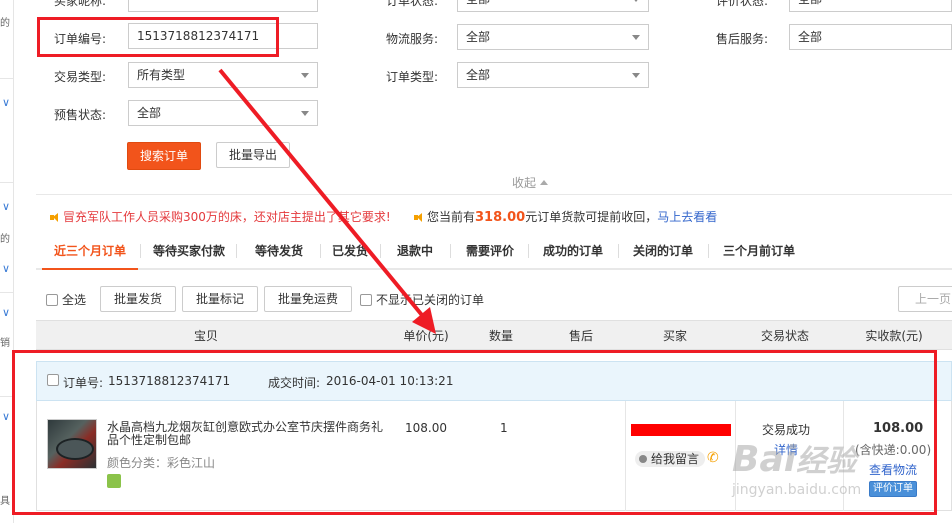  Describe the element at coordinates (424, 320) in the screenshot. I see `annotation-arrow-head` at that location.